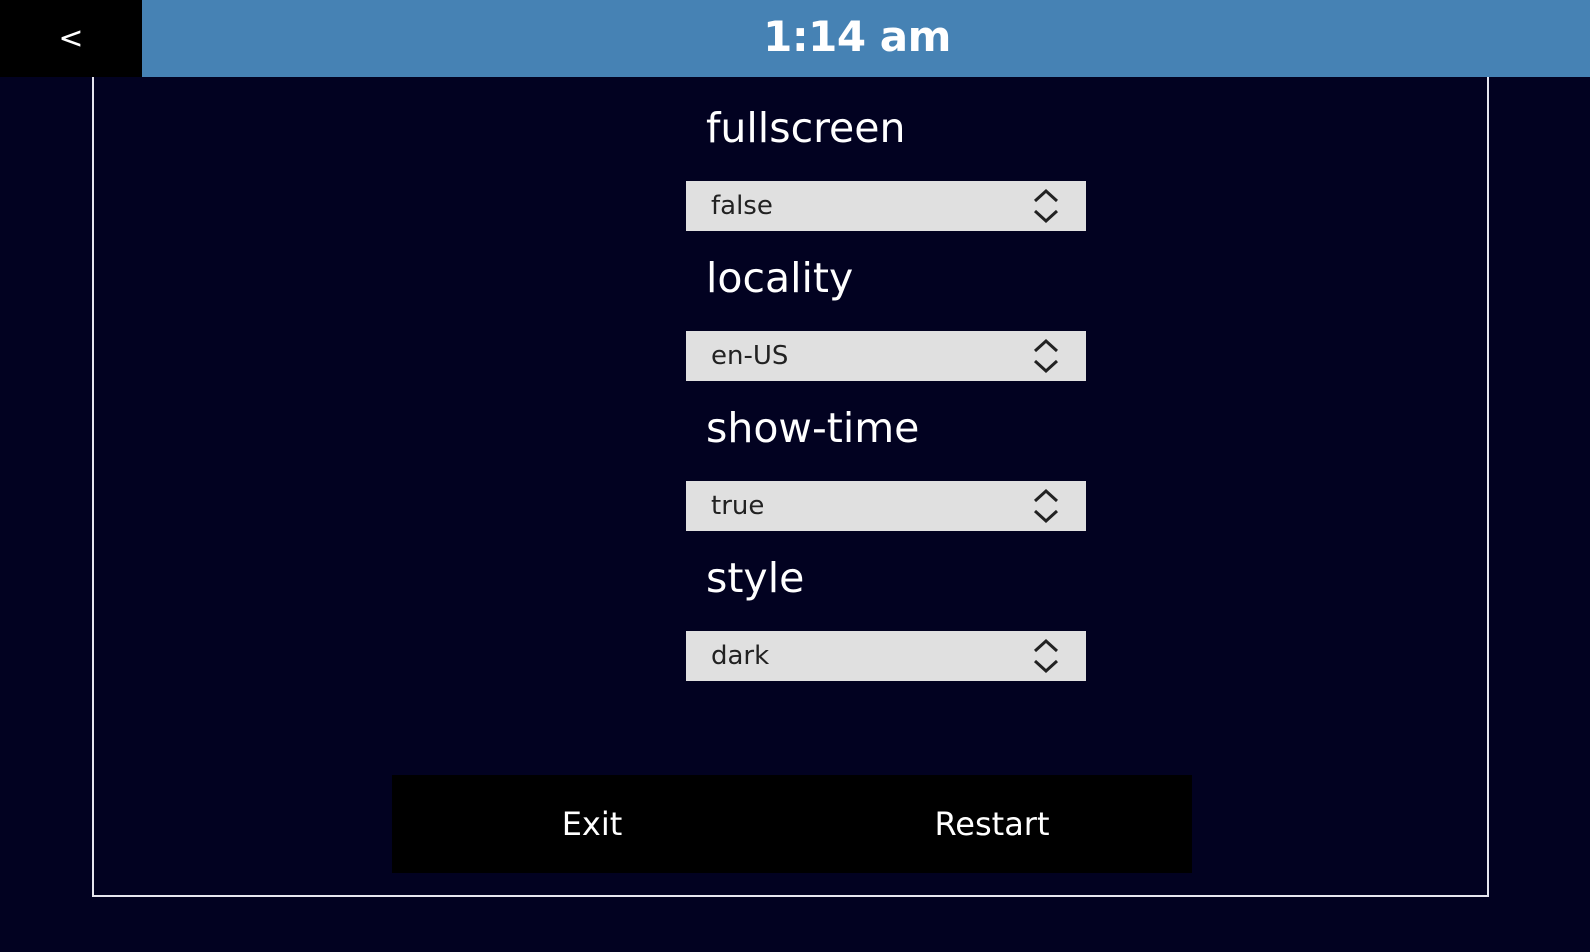 The height and width of the screenshot is (952, 1590). I want to click on header-bar: 1:14 am, so click(866, 38).